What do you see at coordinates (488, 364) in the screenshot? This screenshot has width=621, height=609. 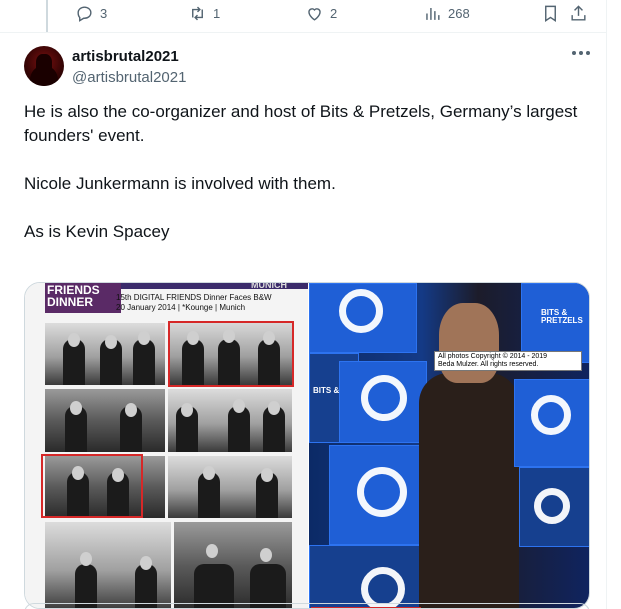 I see `copyright-line2: Beda Mulzer. All rights reserved.` at bounding box center [488, 364].